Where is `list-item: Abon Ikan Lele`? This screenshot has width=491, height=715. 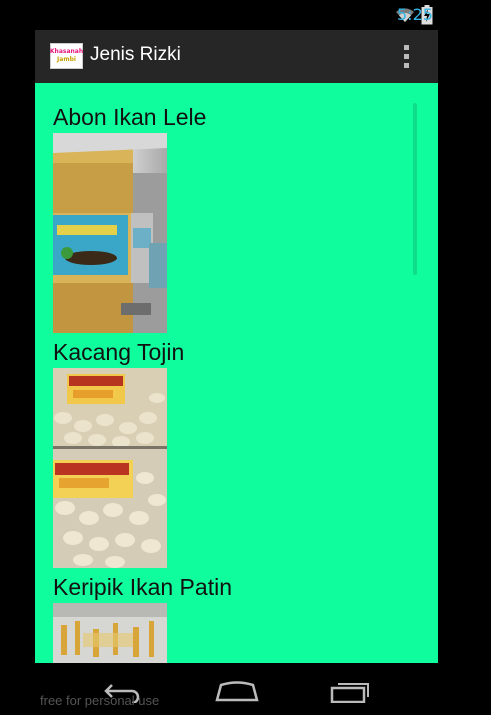
list-item: Abon Ikan Lele is located at coordinates (129, 218).